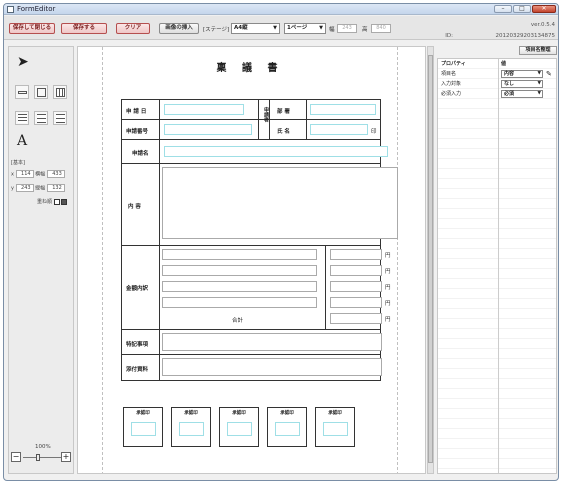  Describe the element at coordinates (84, 28) in the screenshot. I see `save-button: 保存する` at that location.